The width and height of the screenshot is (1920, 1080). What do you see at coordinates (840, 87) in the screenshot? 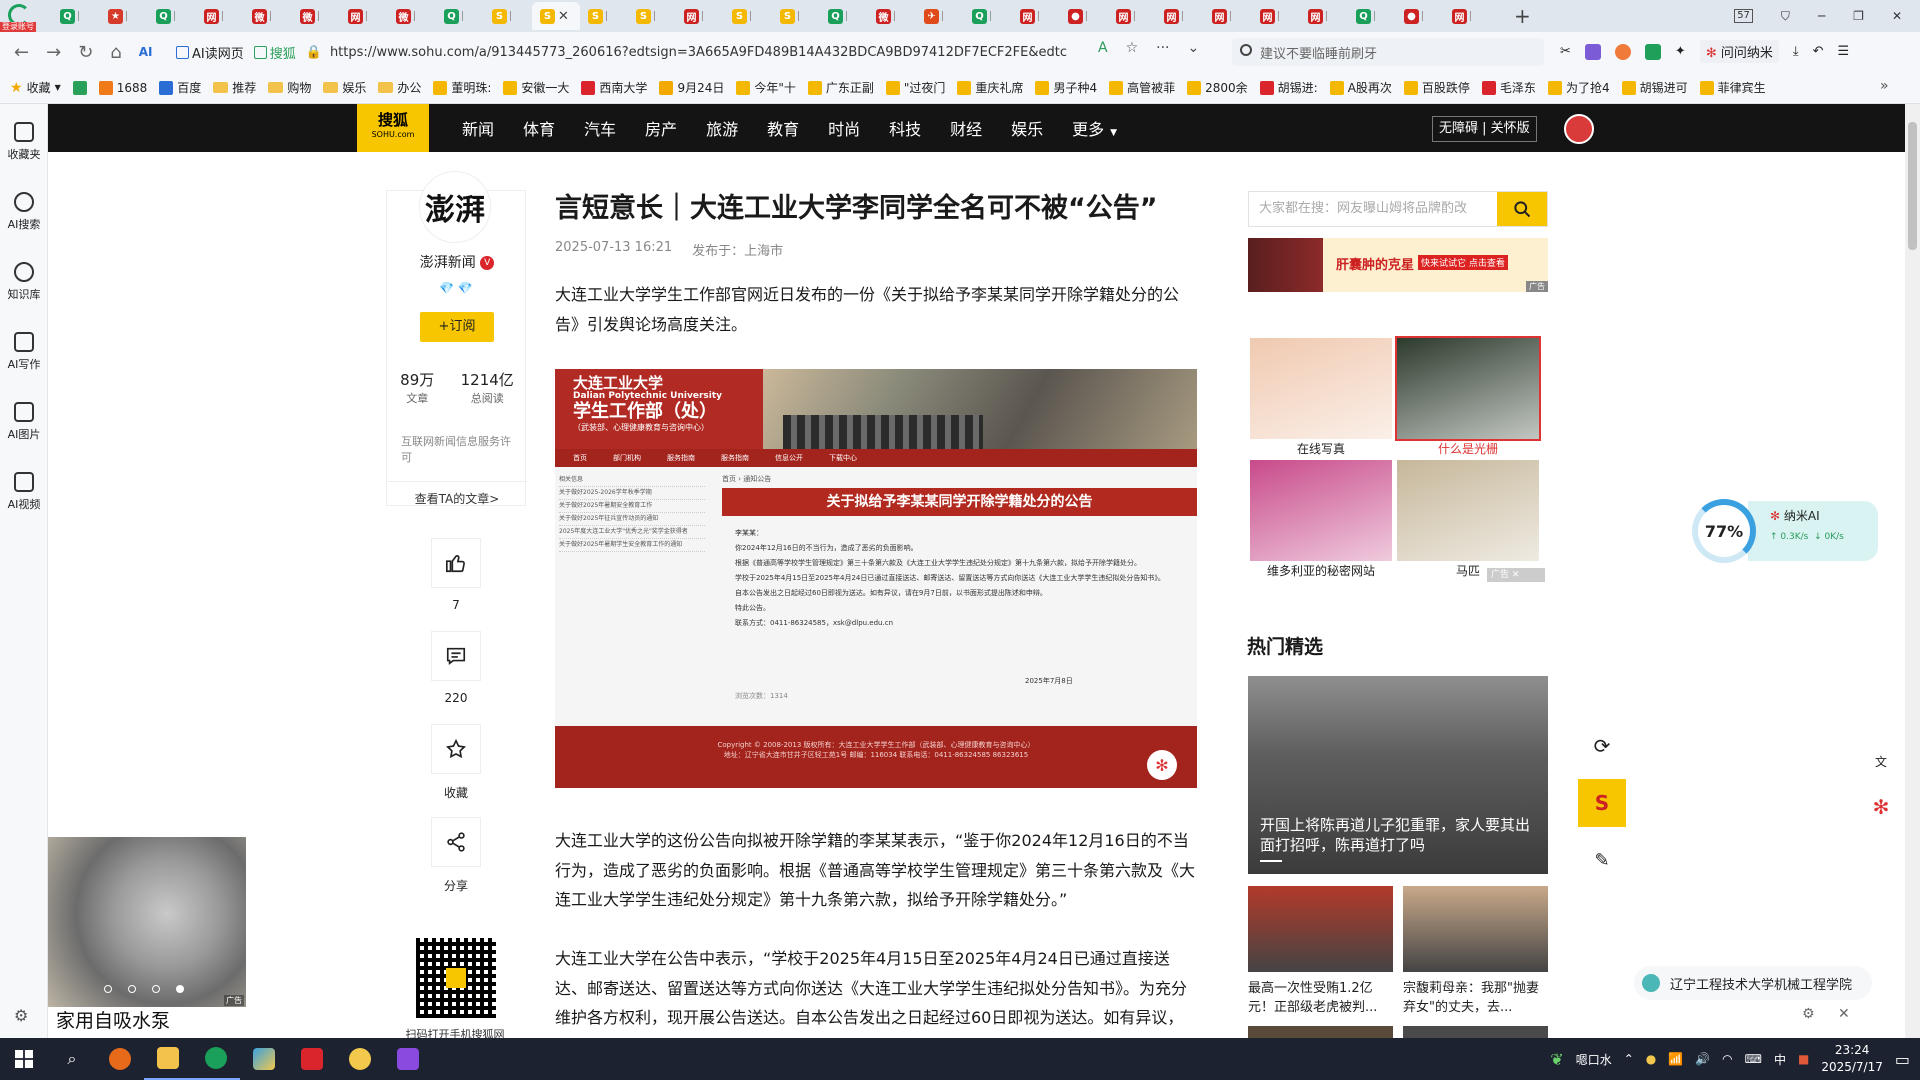
I see `bookmark-item: 广东正副` at bounding box center [840, 87].